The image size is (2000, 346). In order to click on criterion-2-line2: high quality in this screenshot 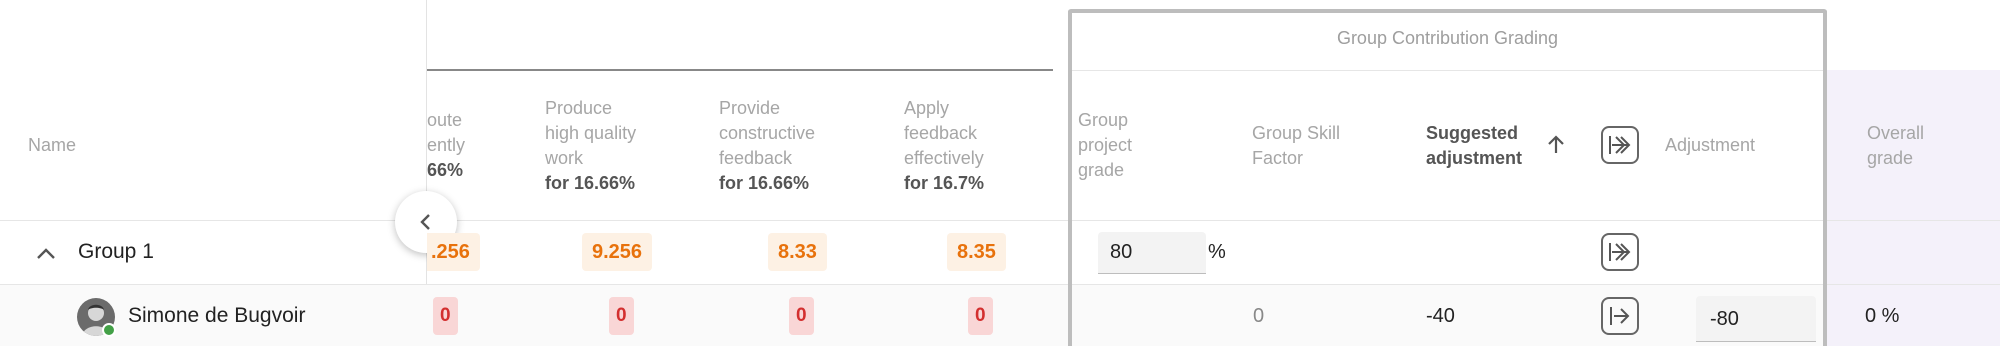, I will do `click(591, 133)`.